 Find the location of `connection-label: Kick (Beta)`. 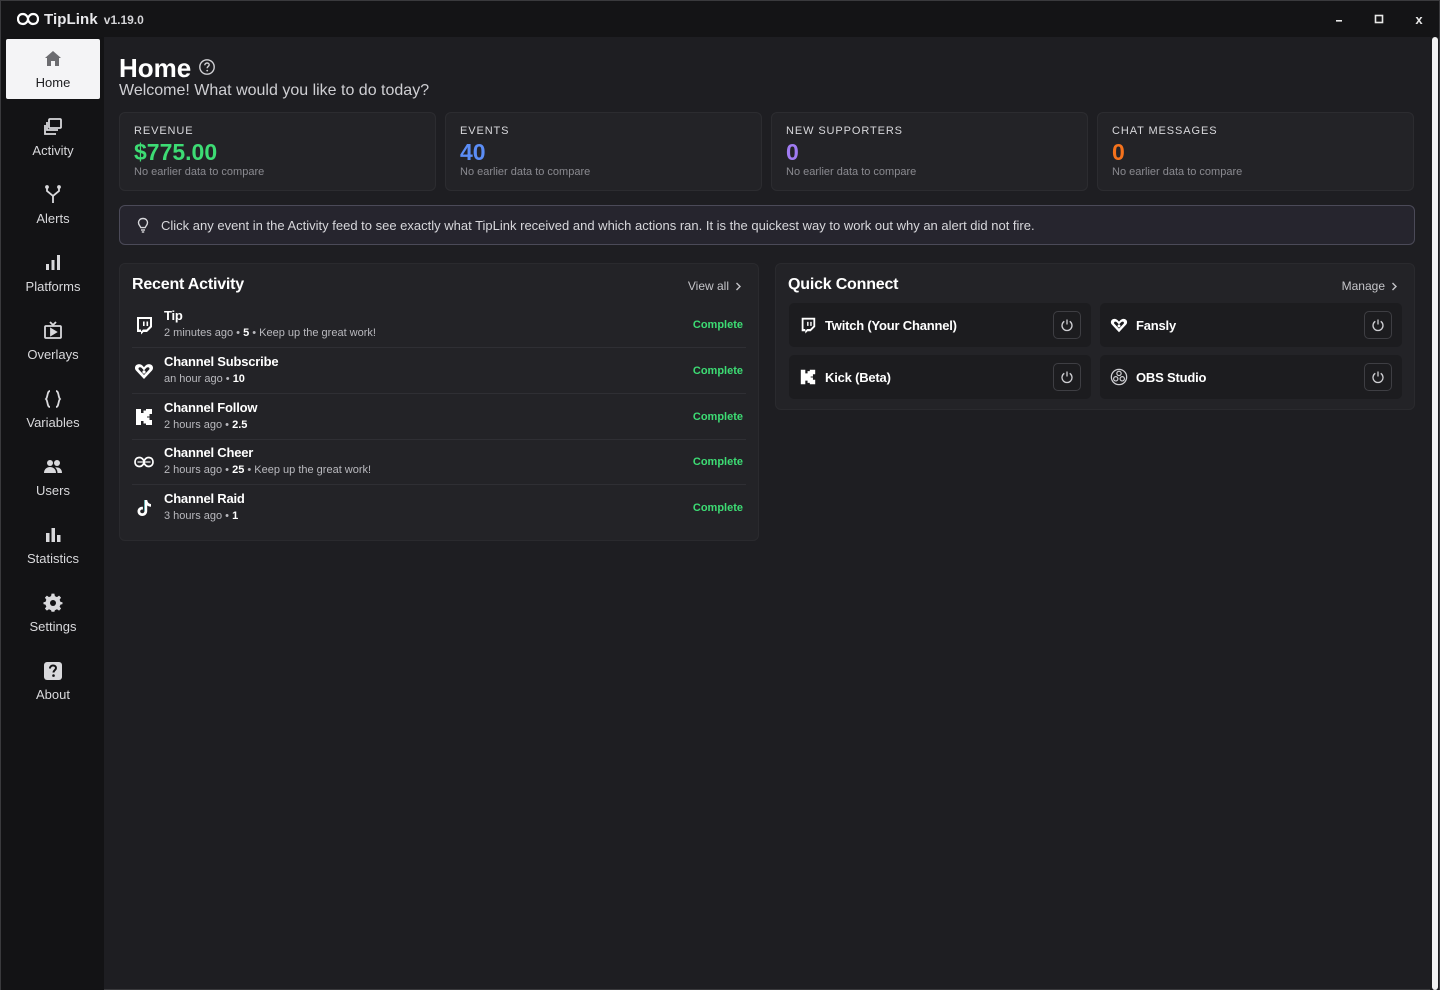

connection-label: Kick (Beta) is located at coordinates (858, 377).